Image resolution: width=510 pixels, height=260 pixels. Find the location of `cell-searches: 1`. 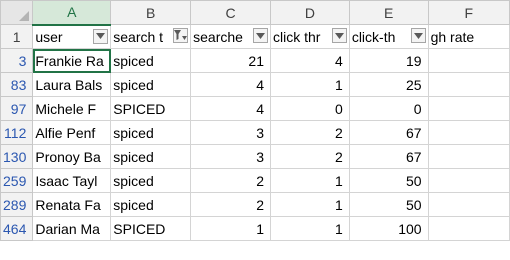

cell-searches: 1 is located at coordinates (230, 228).